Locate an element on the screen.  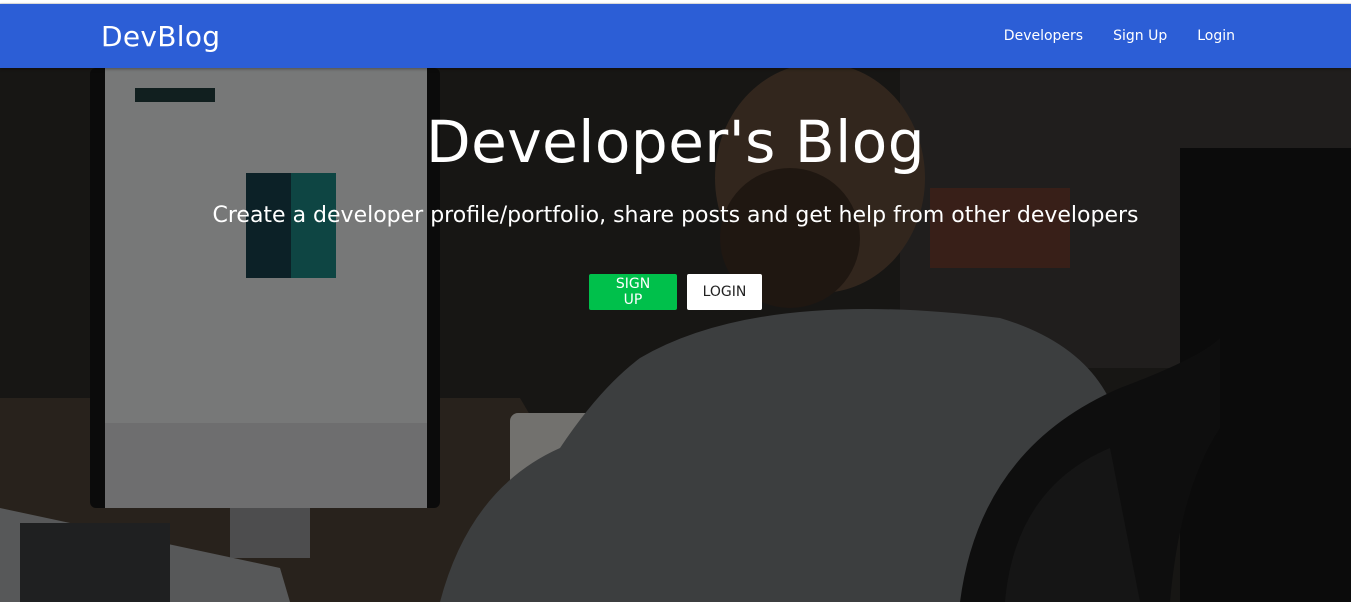
nav-links: Developers Sign Up Login is located at coordinates (1104, 36).